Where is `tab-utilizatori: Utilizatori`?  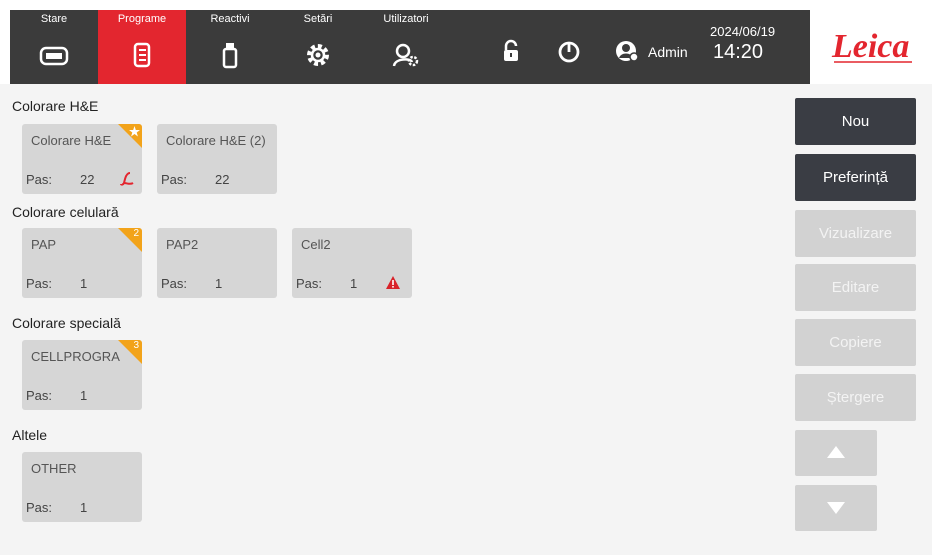
tab-utilizatori: Utilizatori is located at coordinates (406, 47).